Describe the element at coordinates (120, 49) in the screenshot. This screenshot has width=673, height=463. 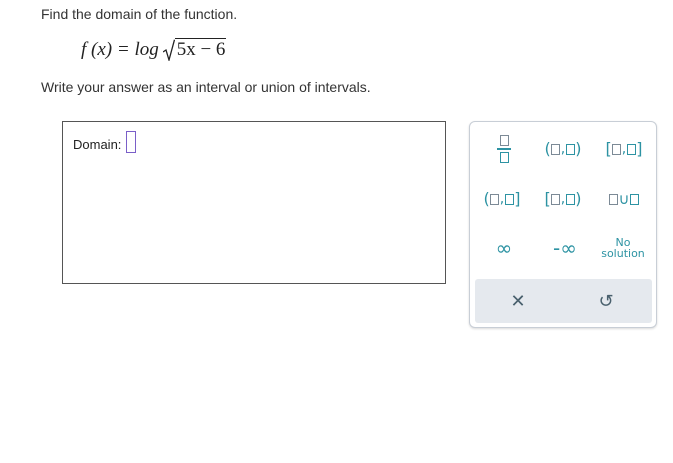
I see `formula-lhs: f (x) = log` at that location.